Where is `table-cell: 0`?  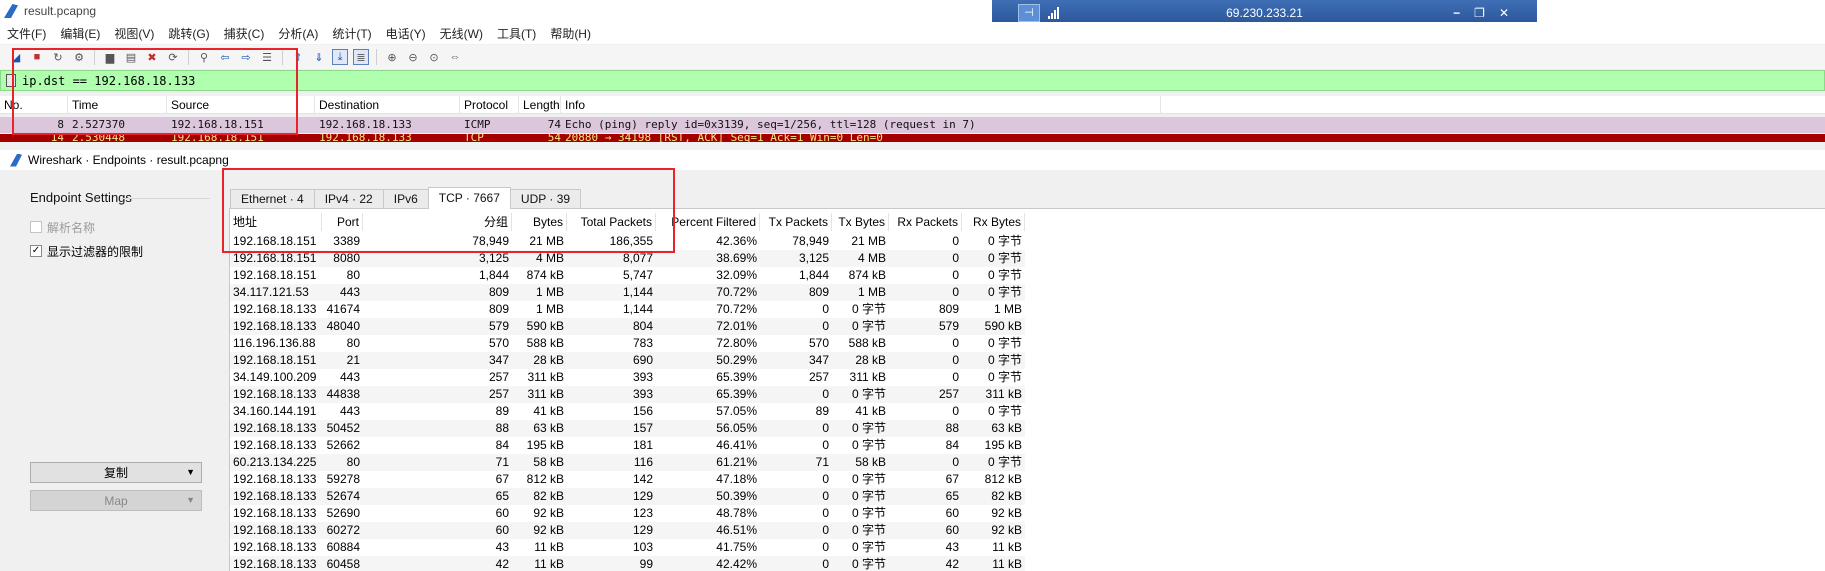
table-cell: 0 is located at coordinates (955, 377).